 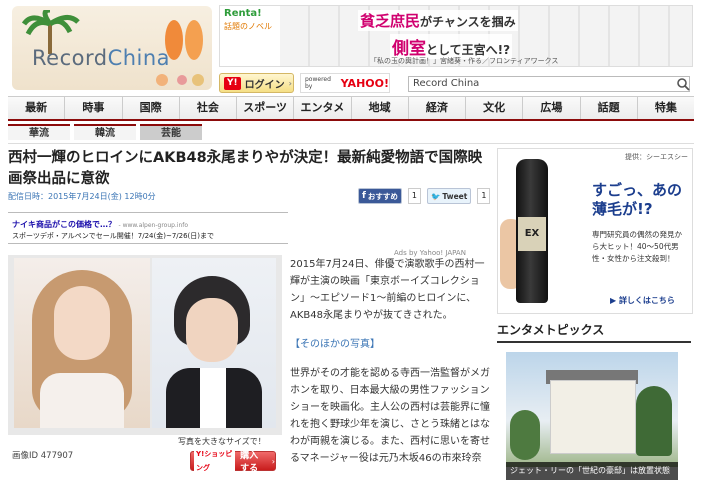 I want to click on rental-logo: Renta! 話題のノベル, so click(x=250, y=33).